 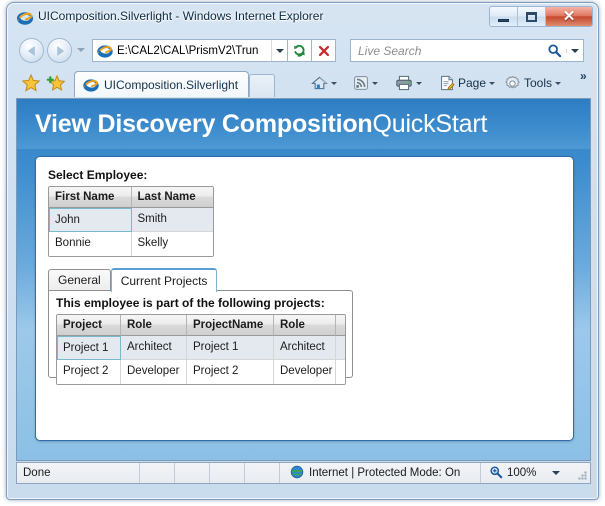 I want to click on minimize-icon, so click(x=503, y=20).